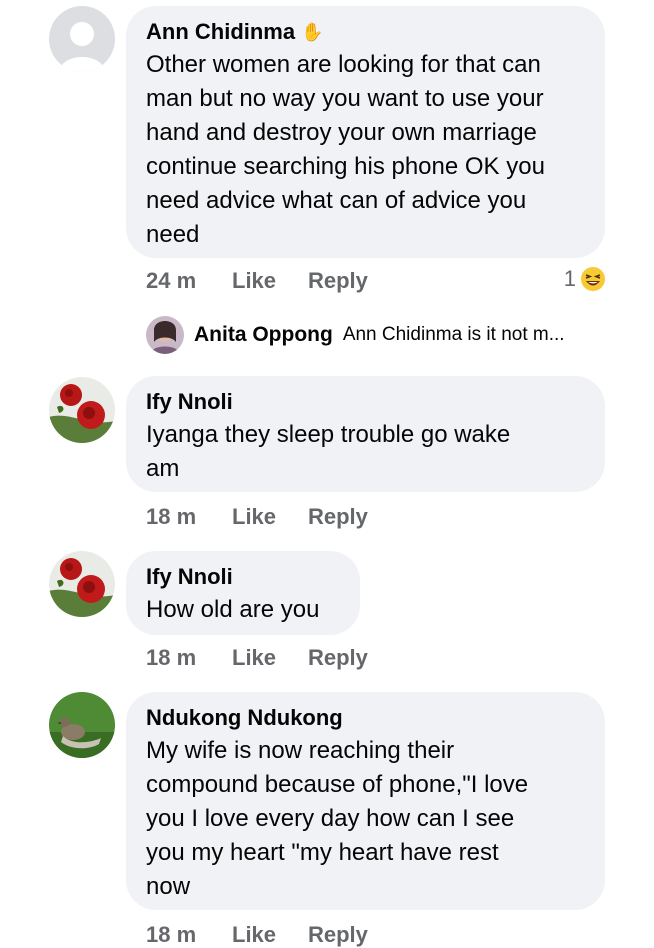  Describe the element at coordinates (220, 32) in the screenshot. I see `comment-author: Ann Chidinma` at that location.